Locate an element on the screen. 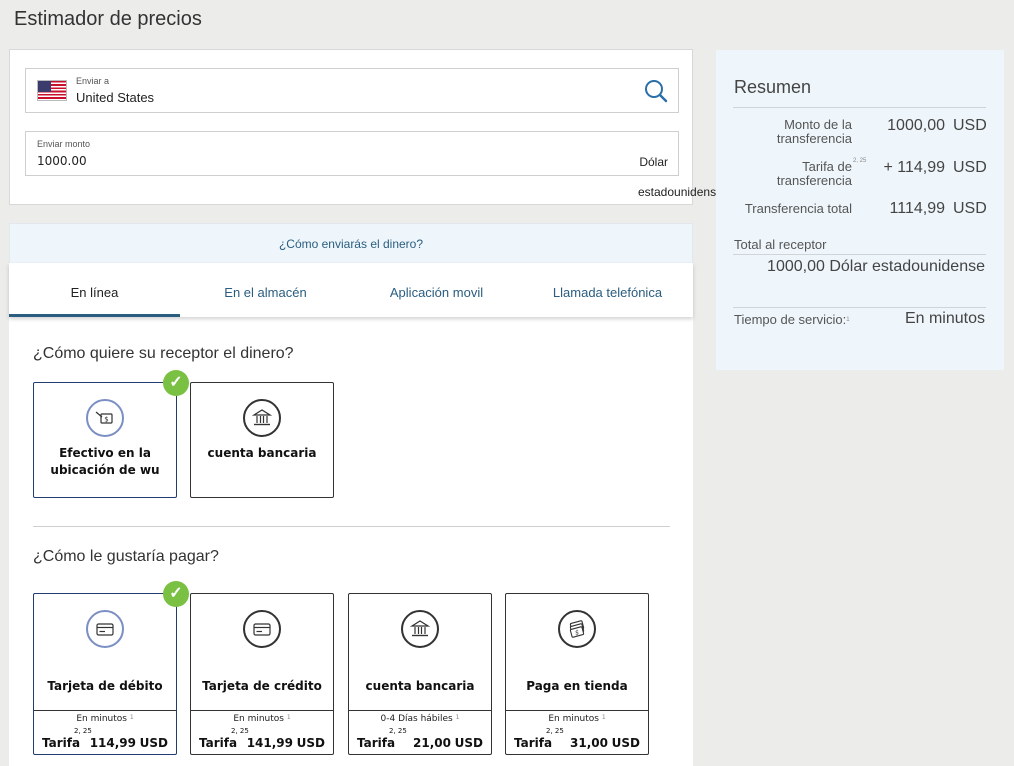 The width and height of the screenshot is (1014, 766). total-transfer-value: 1114,99 is located at coordinates (917, 208).